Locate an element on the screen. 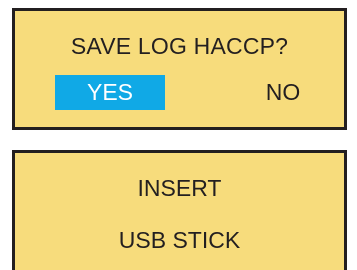 The image size is (357, 270). save-log-prompt: SAVE LOG HACCP? is located at coordinates (179, 46).